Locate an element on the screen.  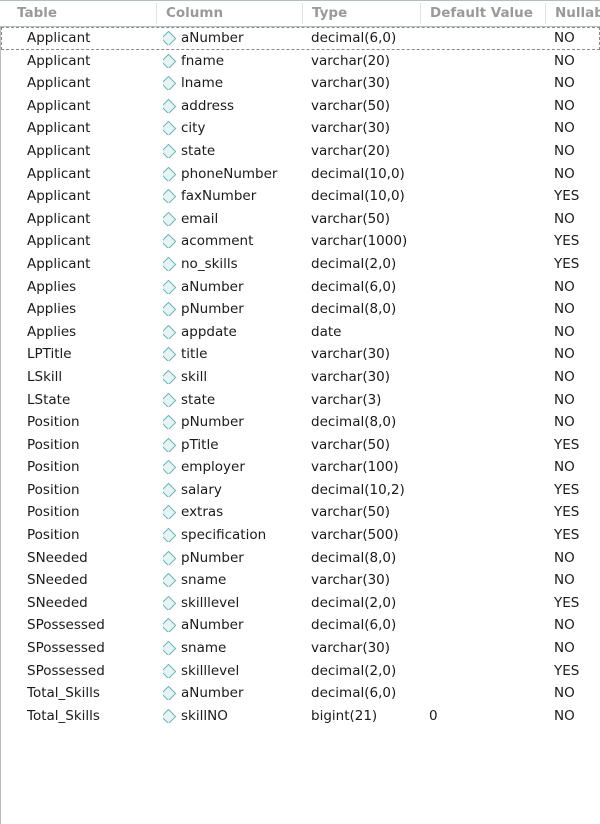
table-row: Position salary decimal(10,2) YES is located at coordinates (300, 490).